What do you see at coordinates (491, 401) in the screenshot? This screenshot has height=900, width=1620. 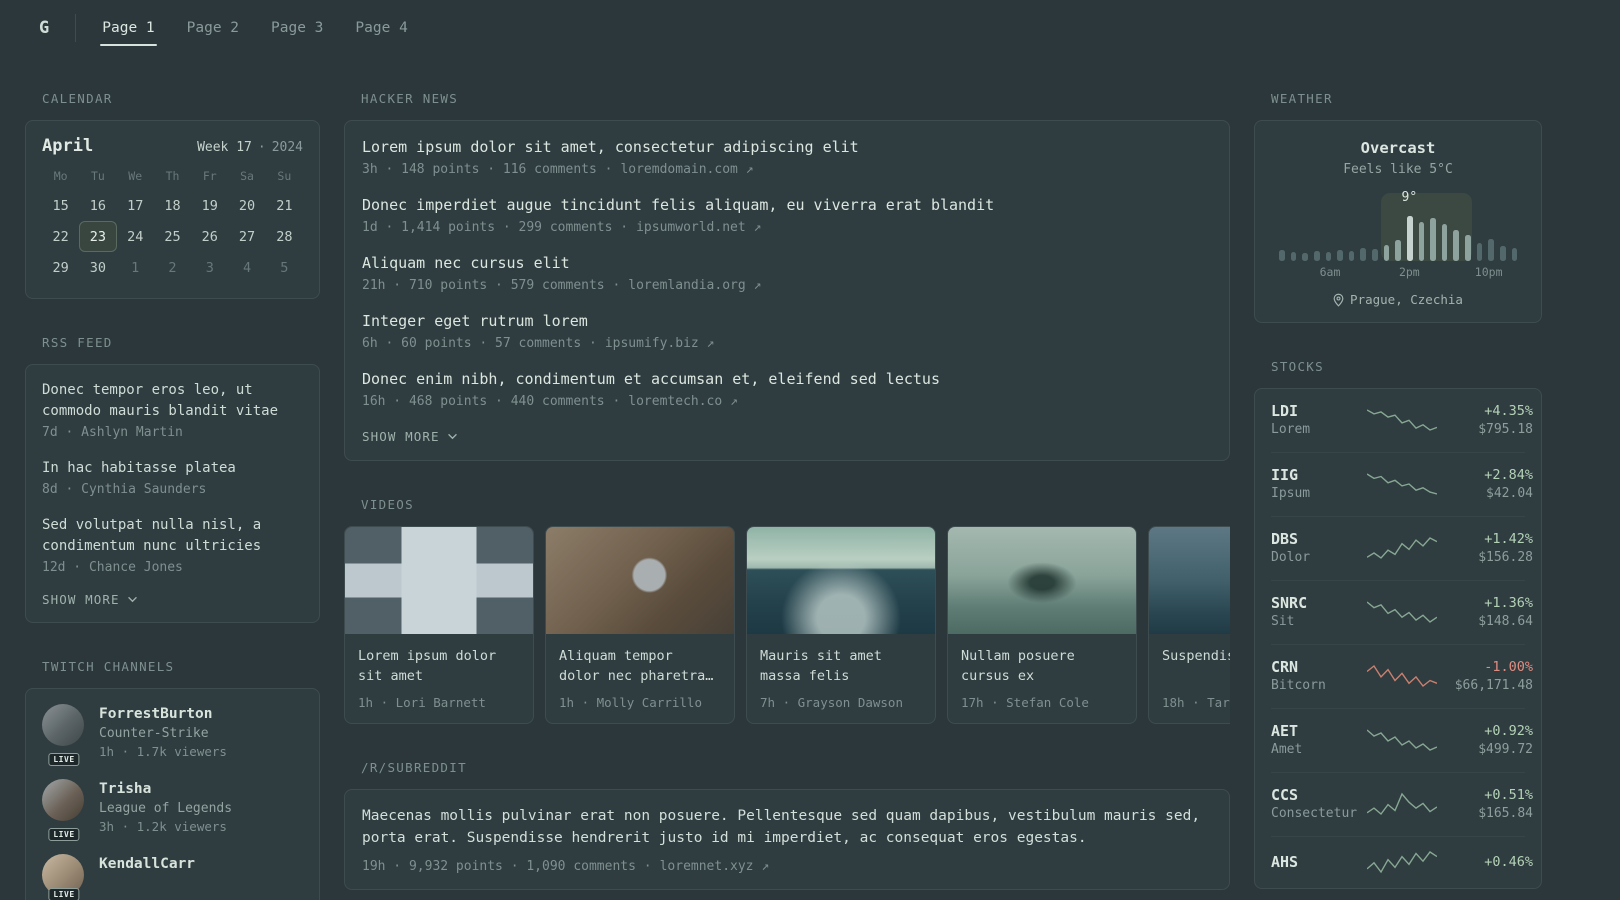 I see `hn-story-stats: 16h · 468 points · 440 comments ·` at bounding box center [491, 401].